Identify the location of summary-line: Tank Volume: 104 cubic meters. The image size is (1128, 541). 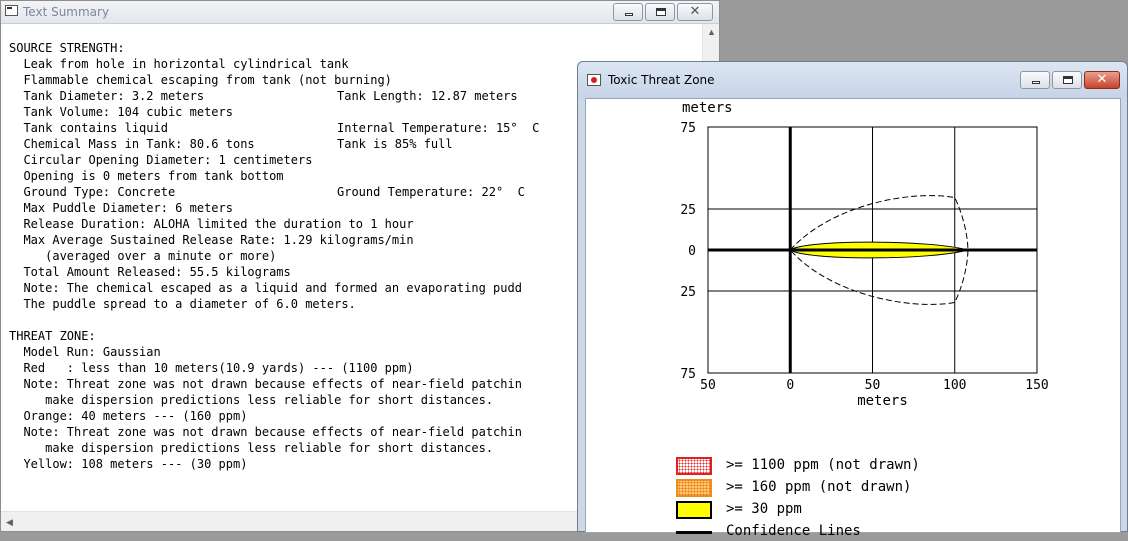
(121, 112).